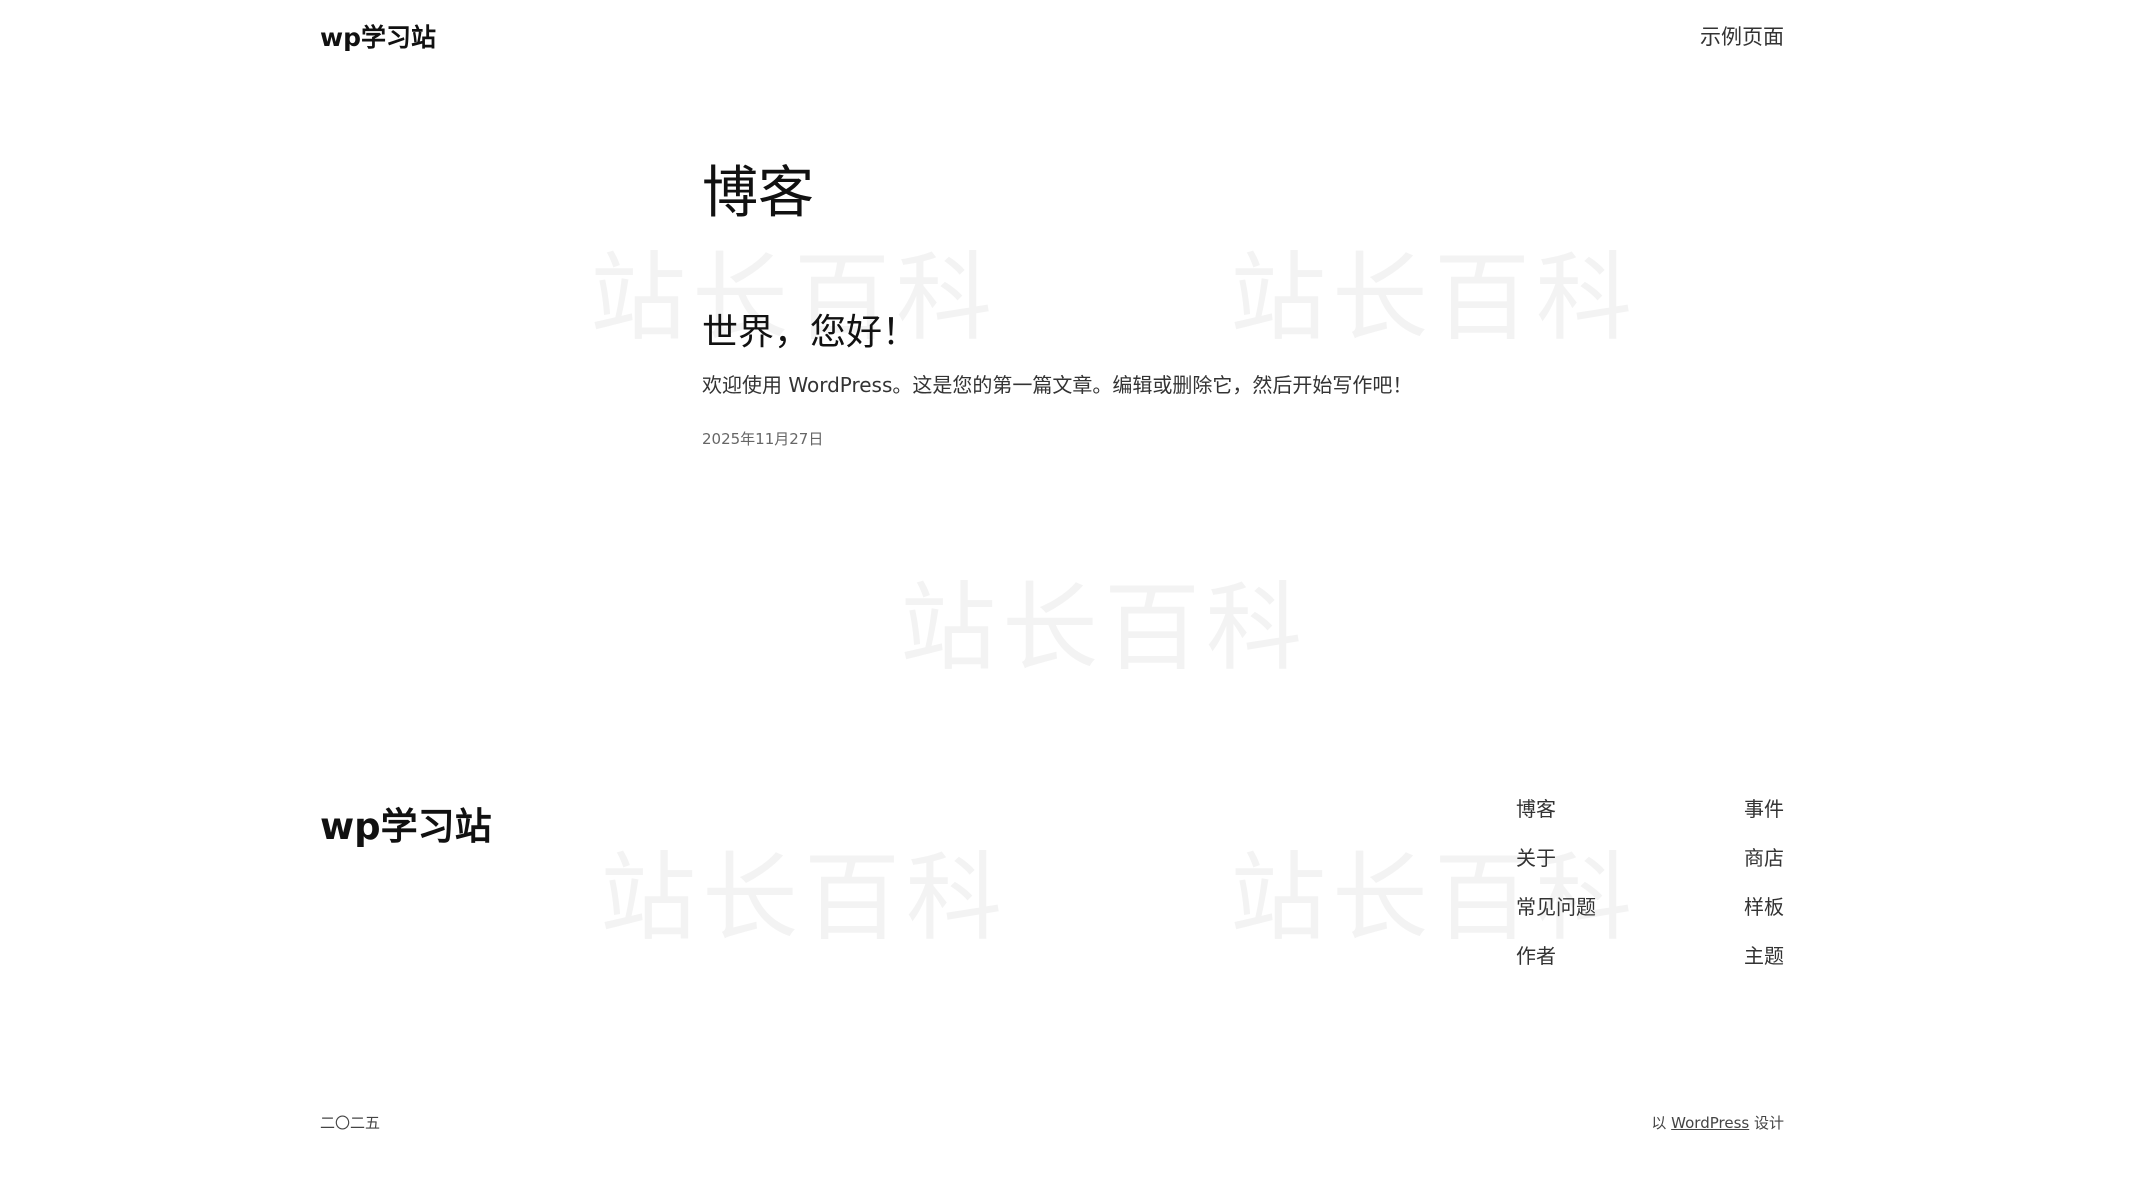 The image size is (2149, 1202). What do you see at coordinates (1710, 1123) in the screenshot?
I see `wordpress-link: WordPress` at bounding box center [1710, 1123].